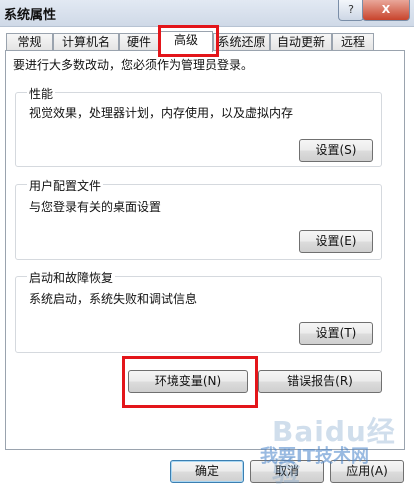 The width and height of the screenshot is (414, 490). Describe the element at coordinates (207, 471) in the screenshot. I see `ok-button: 确定` at that location.